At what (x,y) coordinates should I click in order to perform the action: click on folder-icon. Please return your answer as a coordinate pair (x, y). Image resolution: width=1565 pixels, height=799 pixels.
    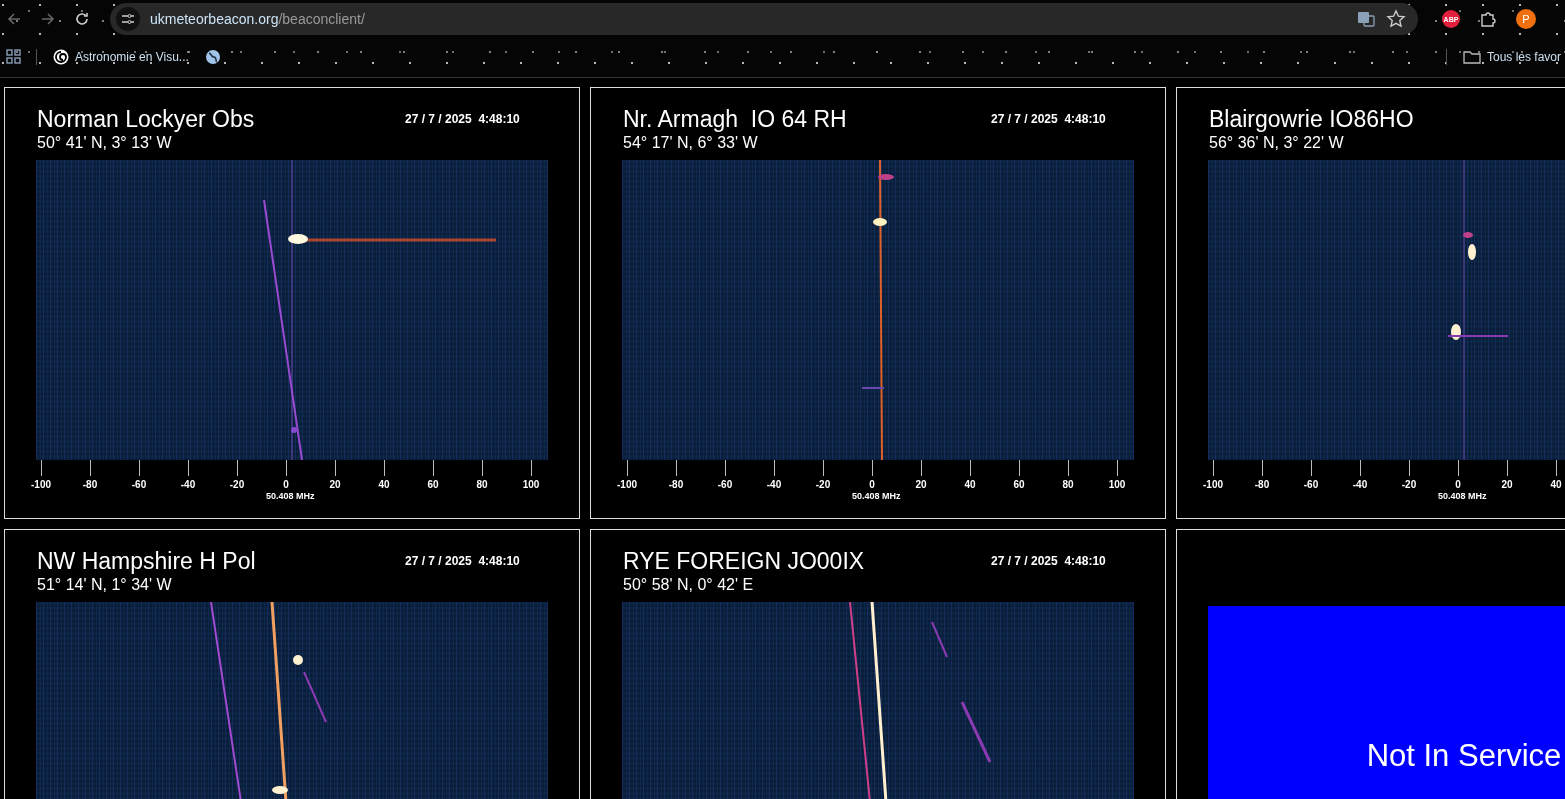
    Looking at the image, I should click on (1471, 57).